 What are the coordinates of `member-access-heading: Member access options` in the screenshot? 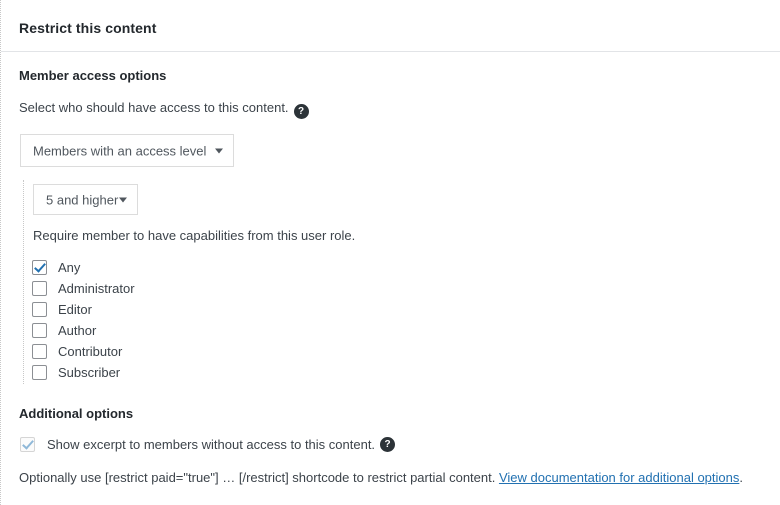 It's located at (93, 75).